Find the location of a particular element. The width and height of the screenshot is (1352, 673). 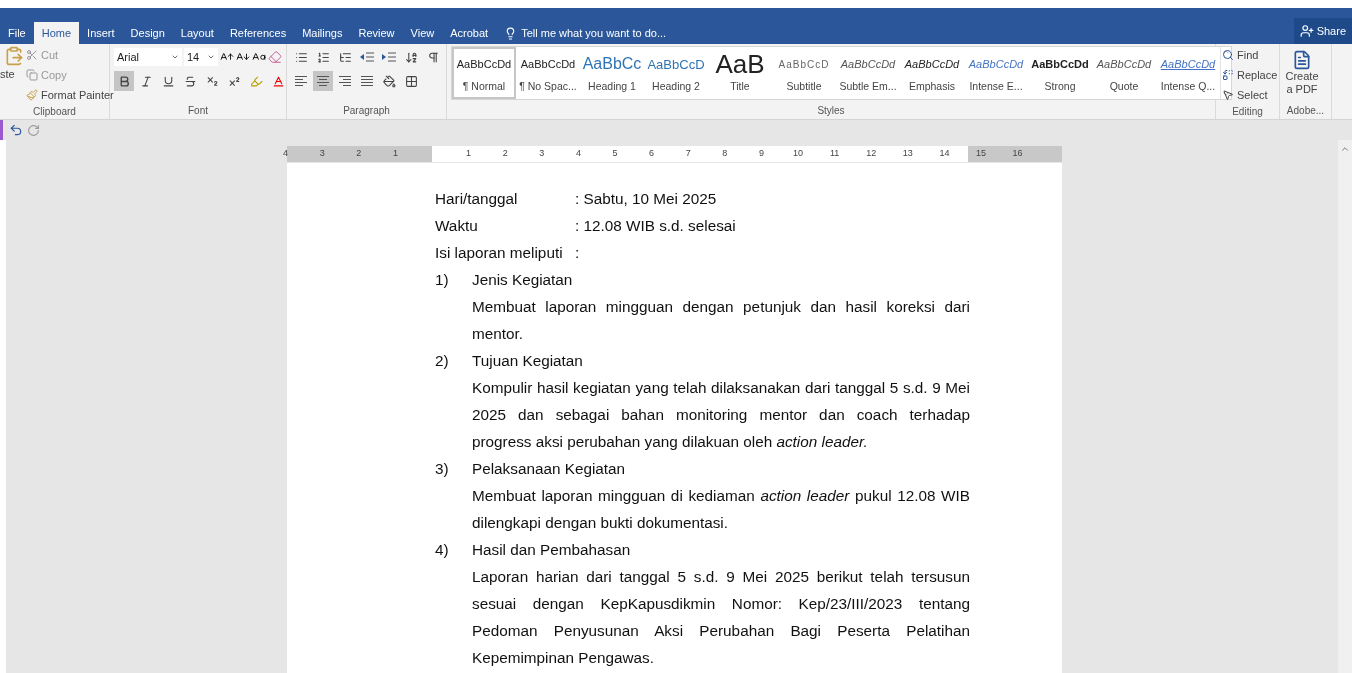

find-button: Find is located at coordinates (1250, 55).